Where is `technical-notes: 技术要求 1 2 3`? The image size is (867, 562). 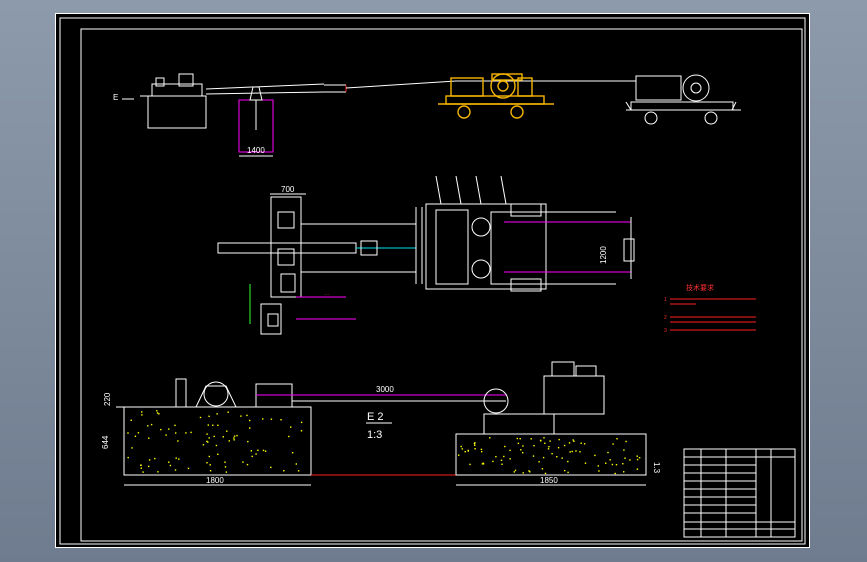
technical-notes: 技术要求 1 2 3 is located at coordinates (710, 308).